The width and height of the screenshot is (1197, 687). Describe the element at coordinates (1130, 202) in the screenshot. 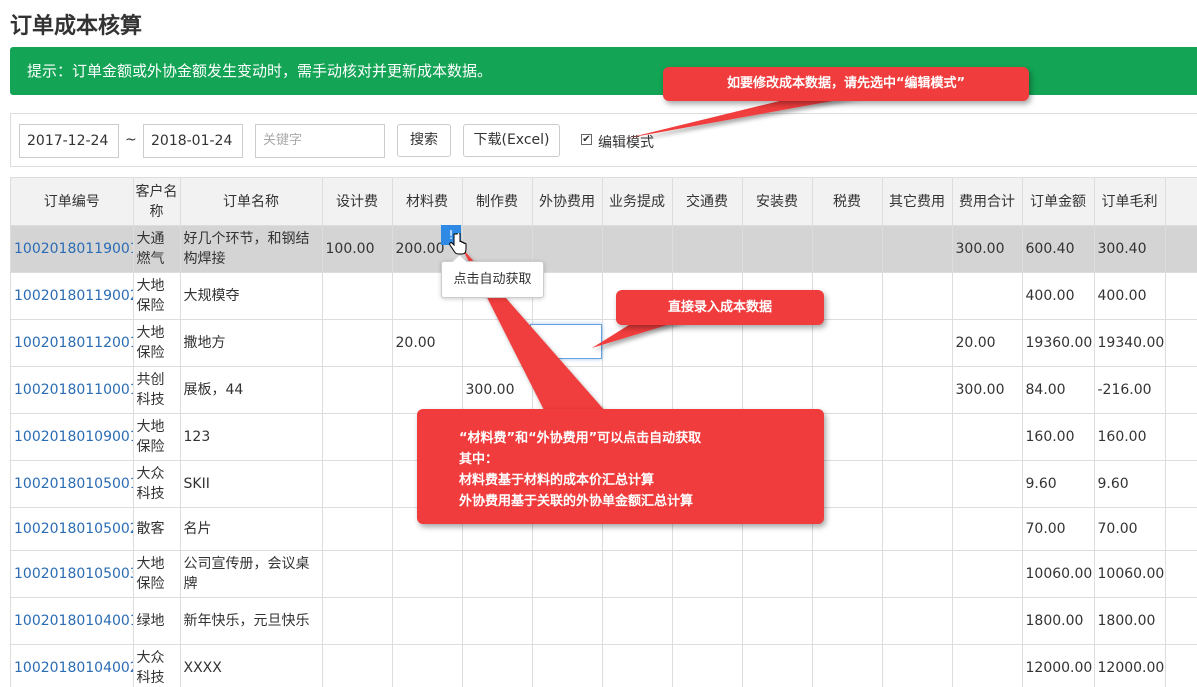

I see `col-header-gross-profit: 订单毛利` at that location.